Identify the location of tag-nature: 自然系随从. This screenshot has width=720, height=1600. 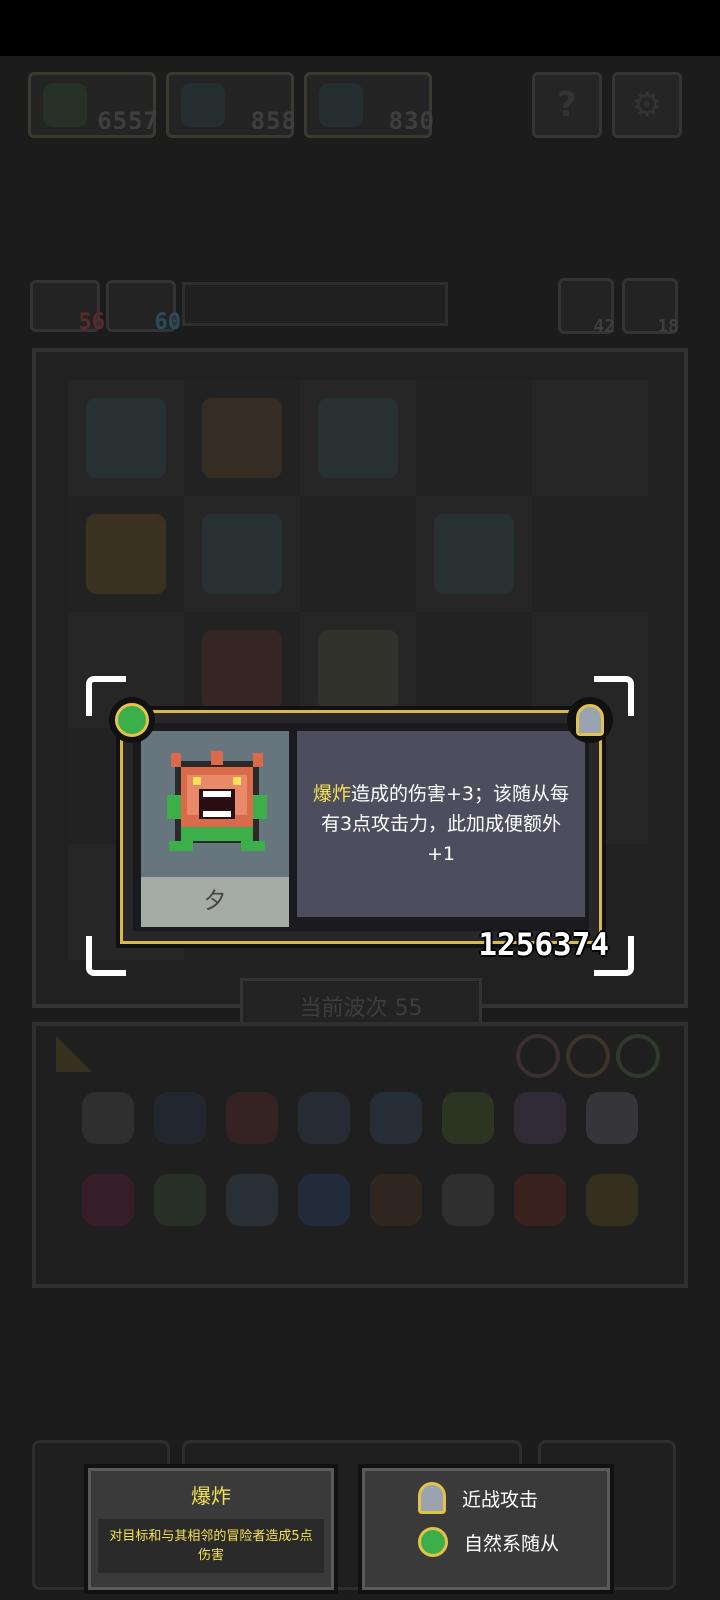
(514, 1542).